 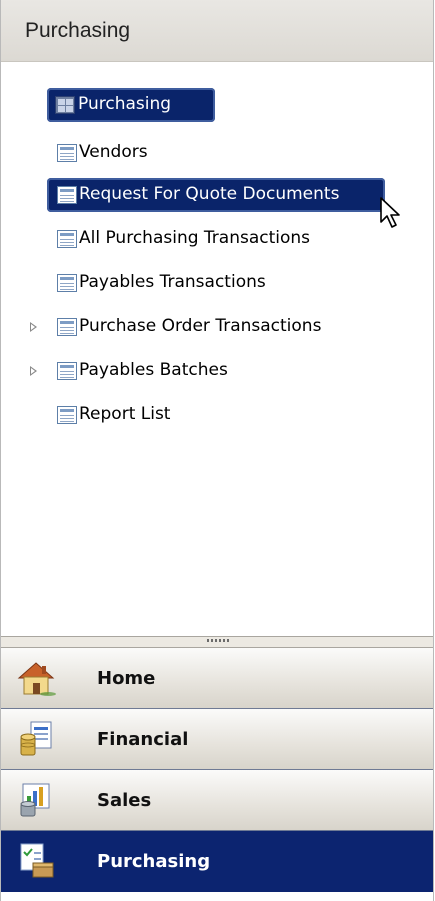 What do you see at coordinates (209, 194) in the screenshot?
I see `tree-item-label: Request For Quote Documents` at bounding box center [209, 194].